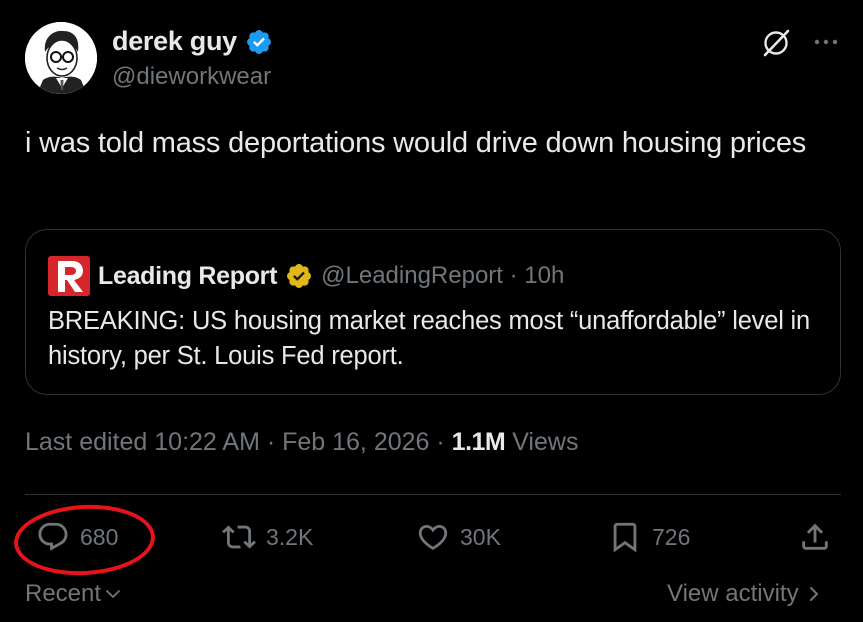 The image size is (863, 622). I want to click on divider, so click(433, 494).